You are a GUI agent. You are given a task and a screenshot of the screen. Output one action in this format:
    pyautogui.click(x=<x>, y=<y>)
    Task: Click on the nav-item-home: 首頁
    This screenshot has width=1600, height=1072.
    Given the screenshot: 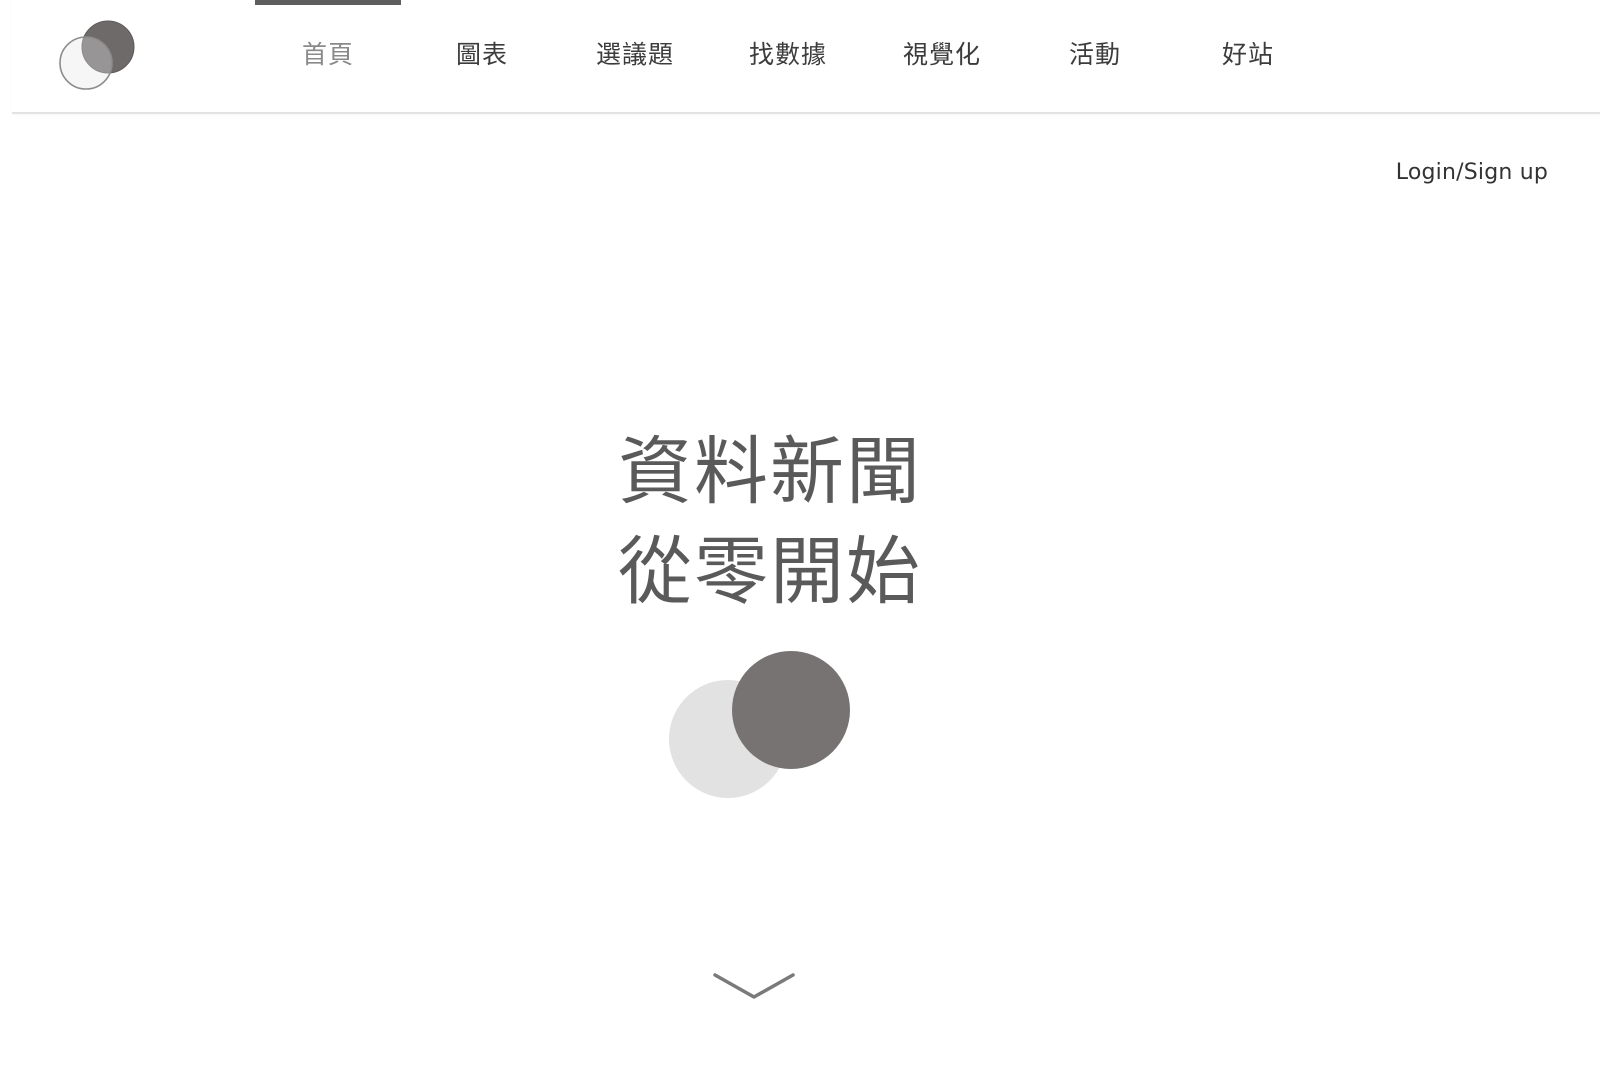 What is the action you would take?
    pyautogui.click(x=328, y=56)
    